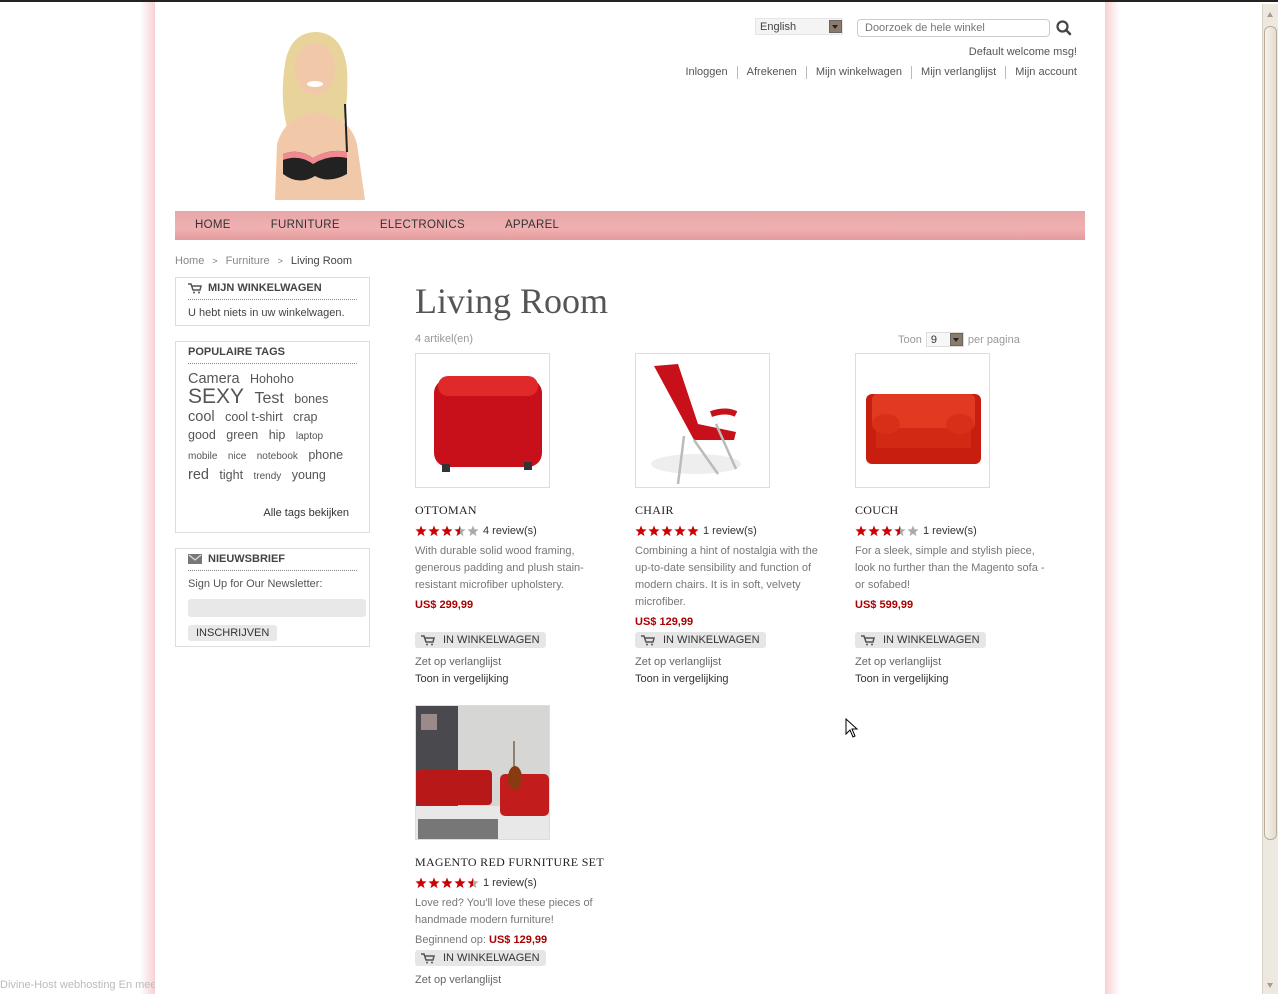  Describe the element at coordinates (778, 27) in the screenshot. I see `language-value: English` at that location.